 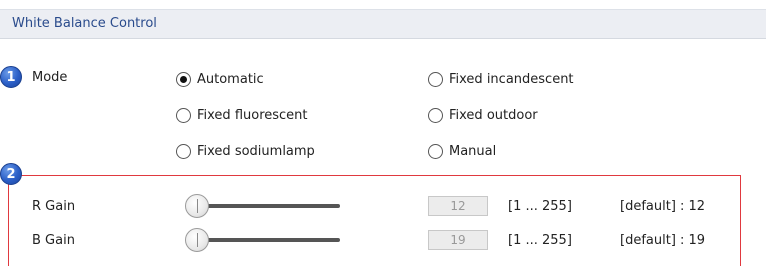 I want to click on radio-label: Manual, so click(x=473, y=151).